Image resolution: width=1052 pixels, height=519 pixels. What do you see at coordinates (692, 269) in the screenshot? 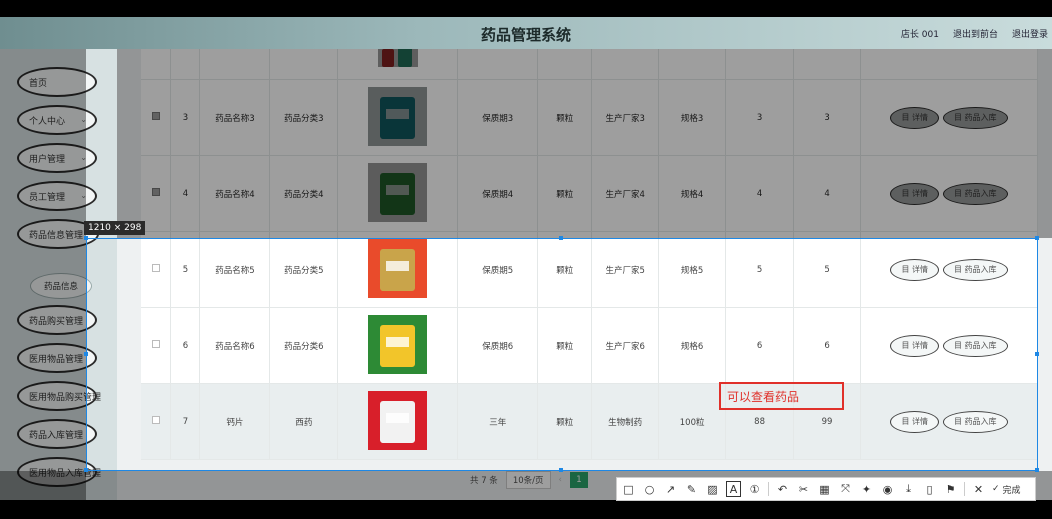
I see `table-cell: 规格5` at bounding box center [692, 269].